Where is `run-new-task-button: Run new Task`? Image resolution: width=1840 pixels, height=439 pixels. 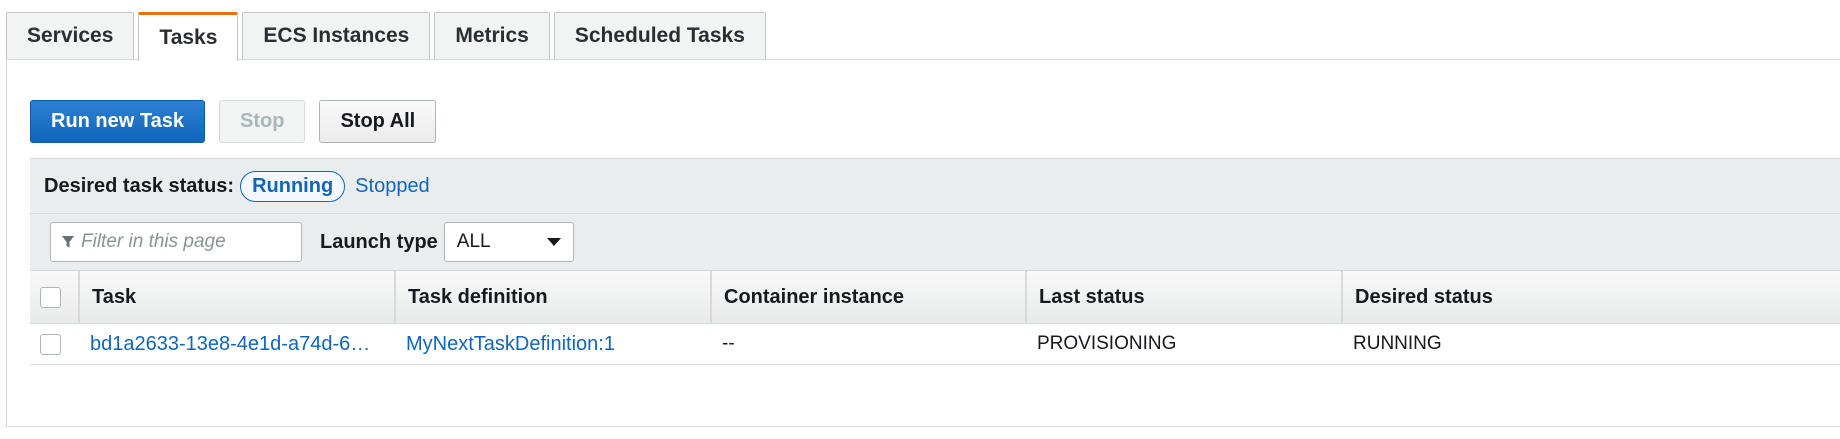
run-new-task-button: Run new Task is located at coordinates (117, 121).